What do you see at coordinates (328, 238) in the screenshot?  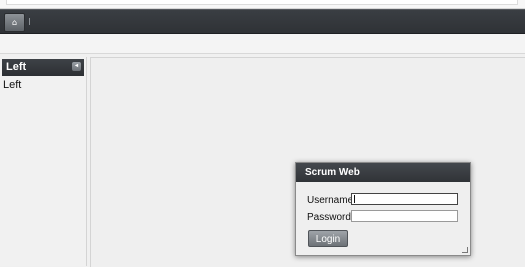 I see `login-button: Login` at bounding box center [328, 238].